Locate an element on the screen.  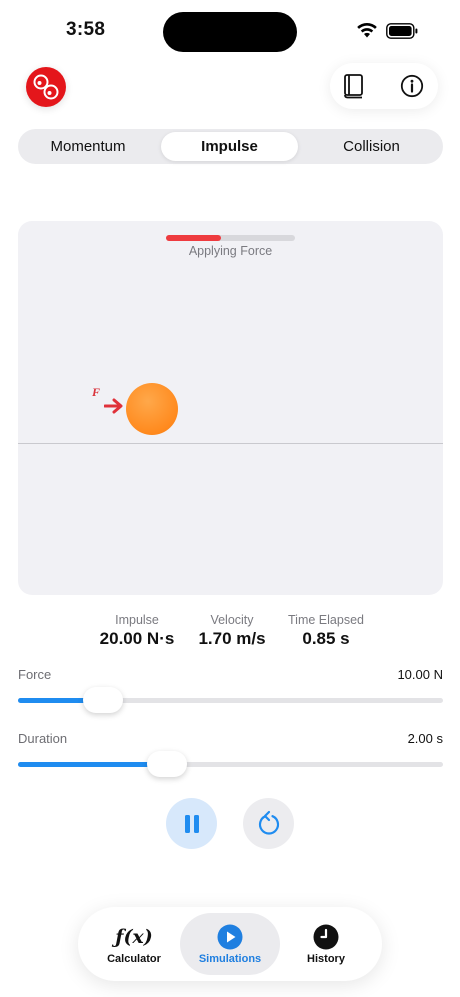
dynamic-island is located at coordinates (230, 32).